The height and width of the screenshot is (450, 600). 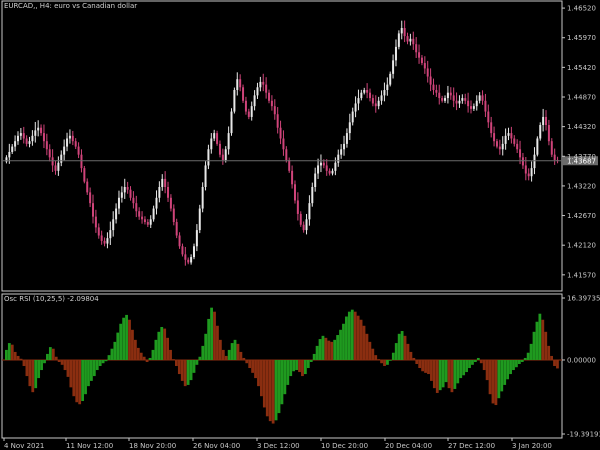 What do you see at coordinates (89, 446) in the screenshot?
I see `time-axis-label: 11 Nov 12:00` at bounding box center [89, 446].